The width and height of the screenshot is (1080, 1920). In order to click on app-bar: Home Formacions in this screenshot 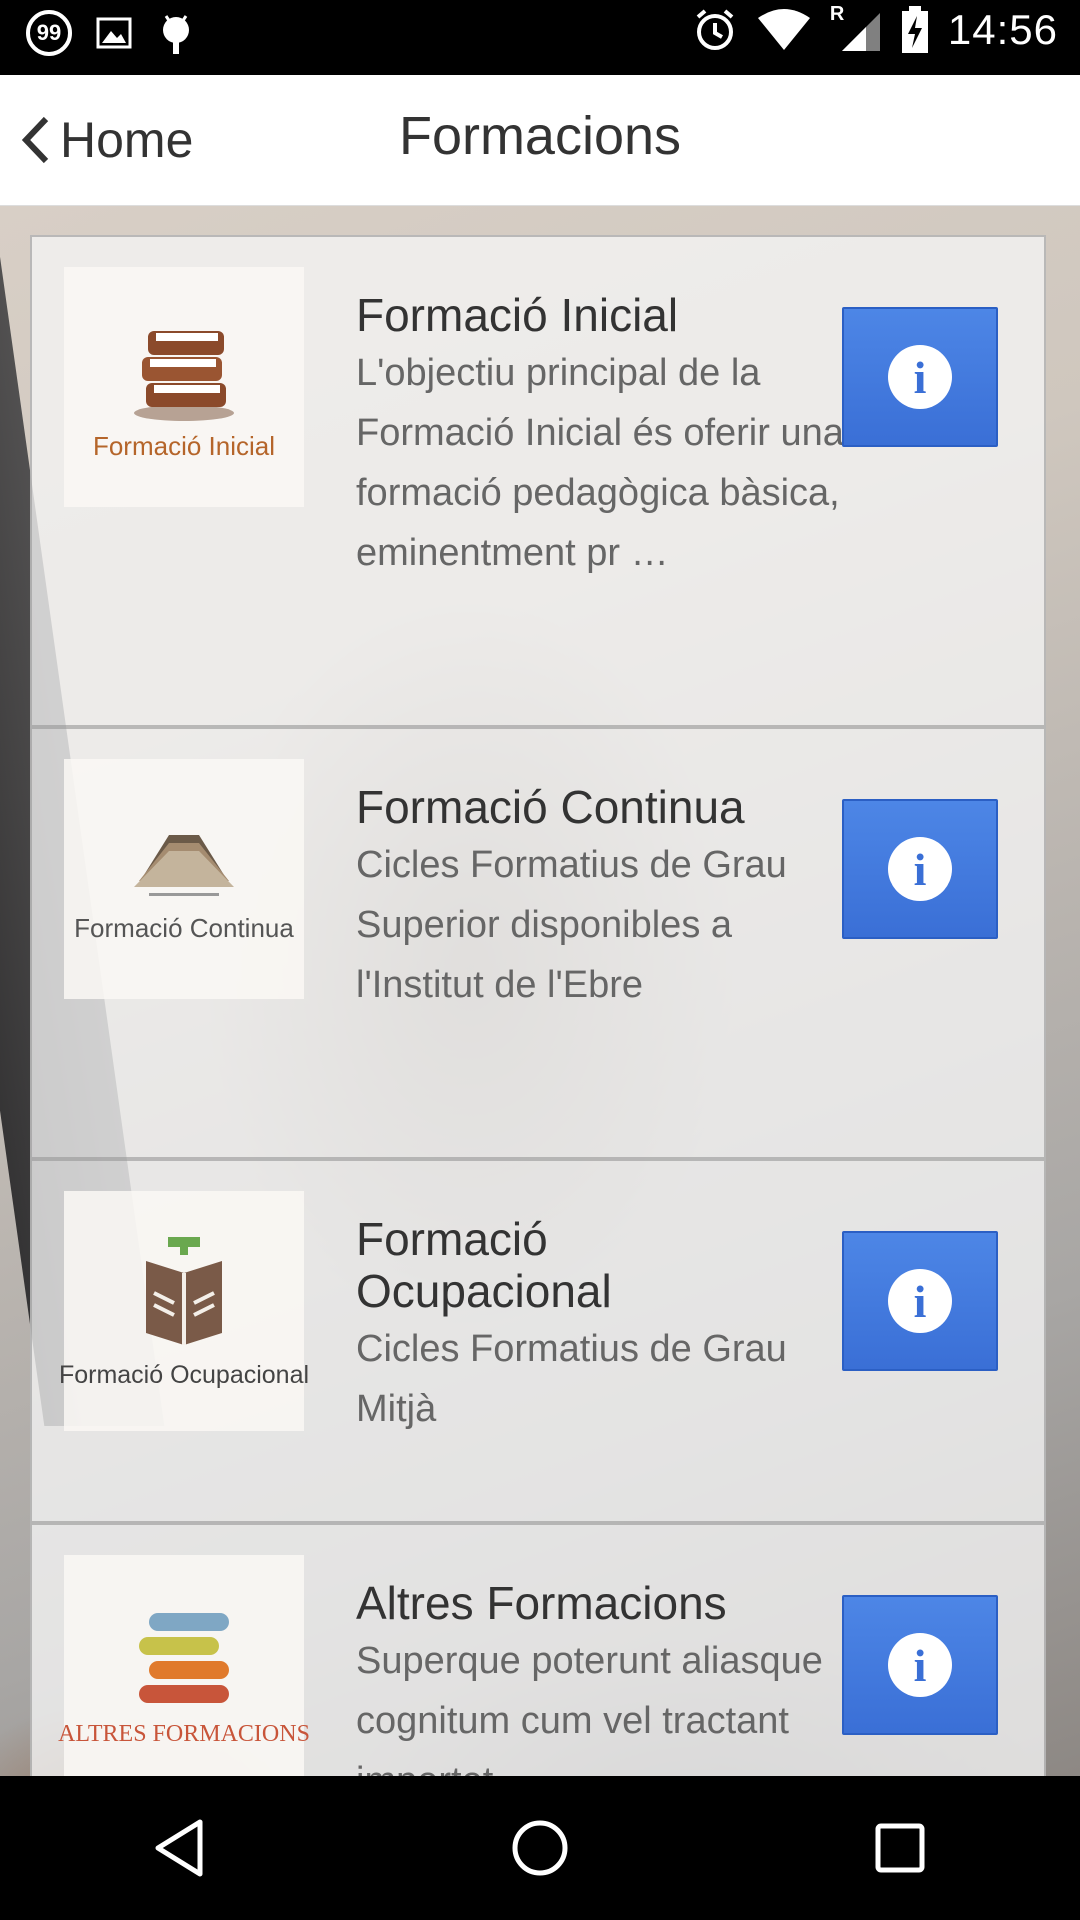, I will do `click(540, 140)`.